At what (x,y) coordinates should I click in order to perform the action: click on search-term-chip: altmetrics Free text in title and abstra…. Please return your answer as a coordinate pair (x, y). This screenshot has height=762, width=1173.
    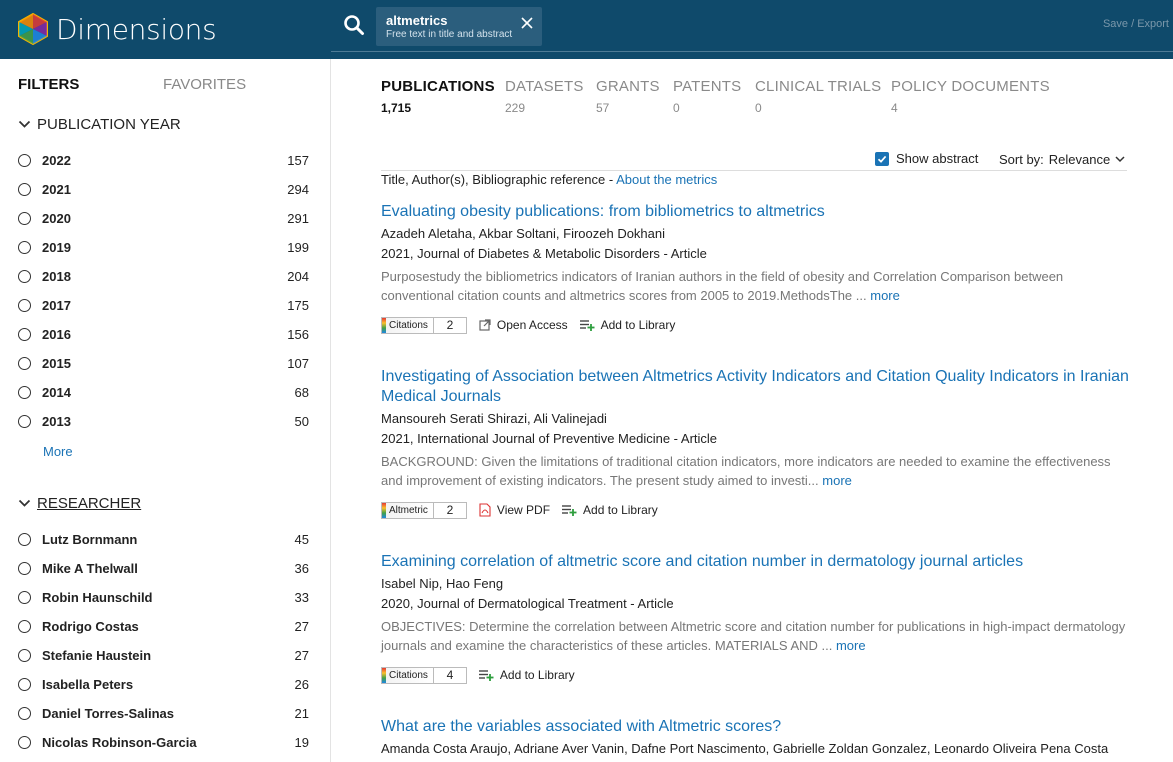
    Looking at the image, I should click on (459, 26).